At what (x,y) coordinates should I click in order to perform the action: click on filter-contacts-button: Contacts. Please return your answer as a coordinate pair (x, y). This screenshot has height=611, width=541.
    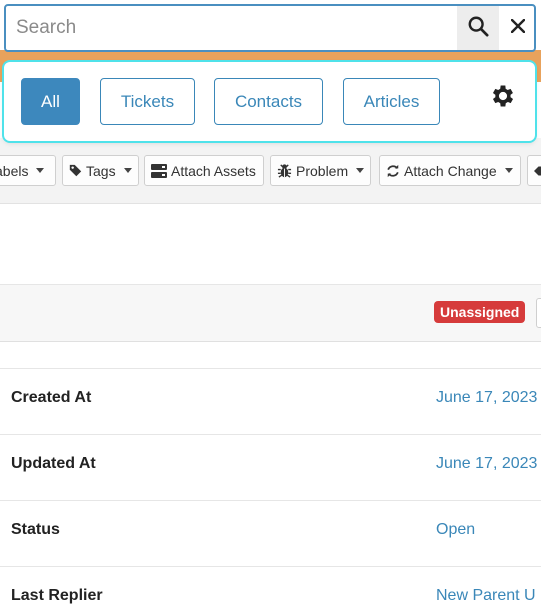
    Looking at the image, I should click on (268, 101).